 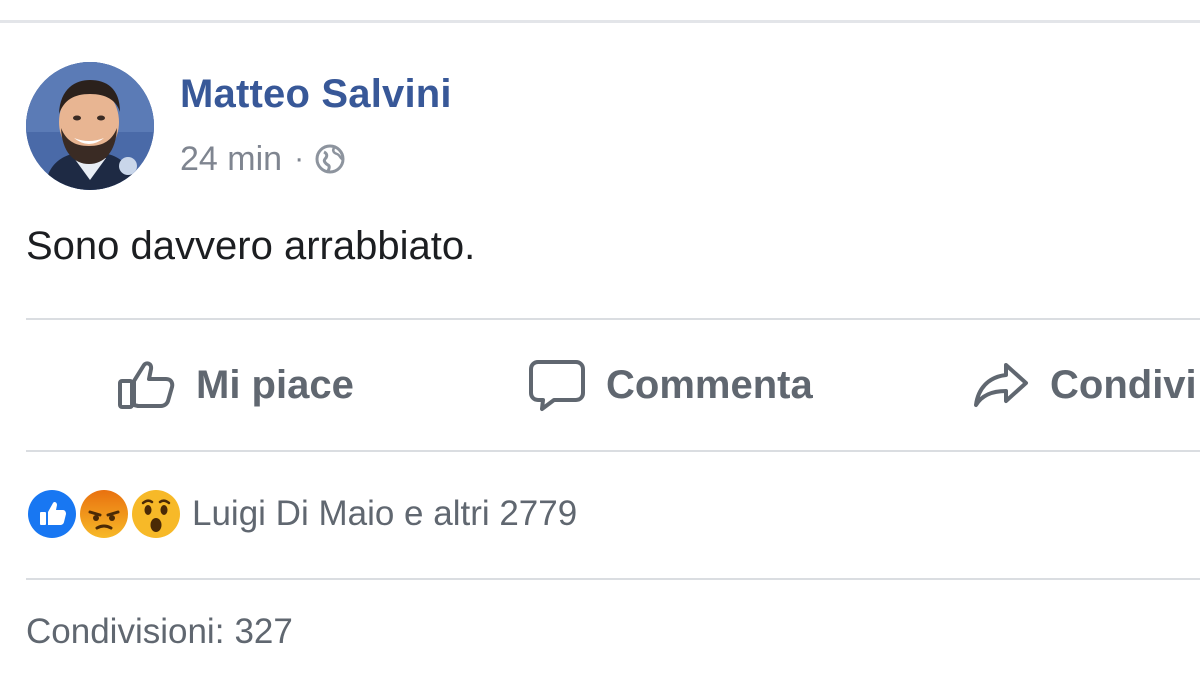 I want to click on post-meta: 24 min ·, so click(x=263, y=159).